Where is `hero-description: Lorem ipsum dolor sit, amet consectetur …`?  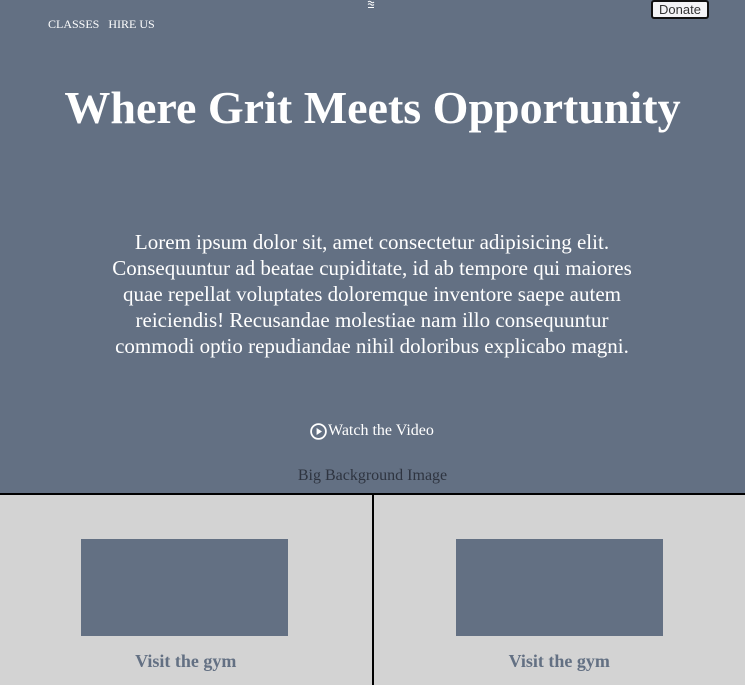 hero-description: Lorem ipsum dolor sit, amet consectetur … is located at coordinates (372, 294).